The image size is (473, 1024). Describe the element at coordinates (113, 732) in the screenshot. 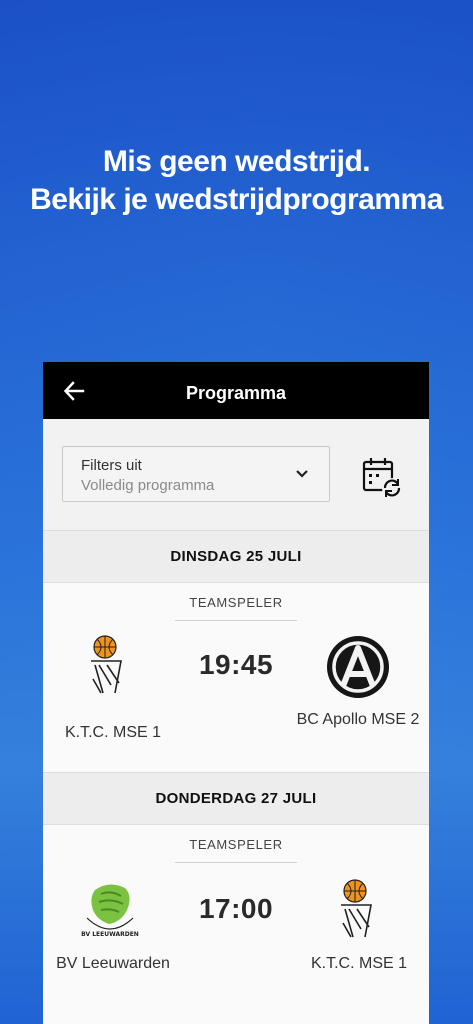

I see `home-team-name: K.T.C. MSE 1` at that location.